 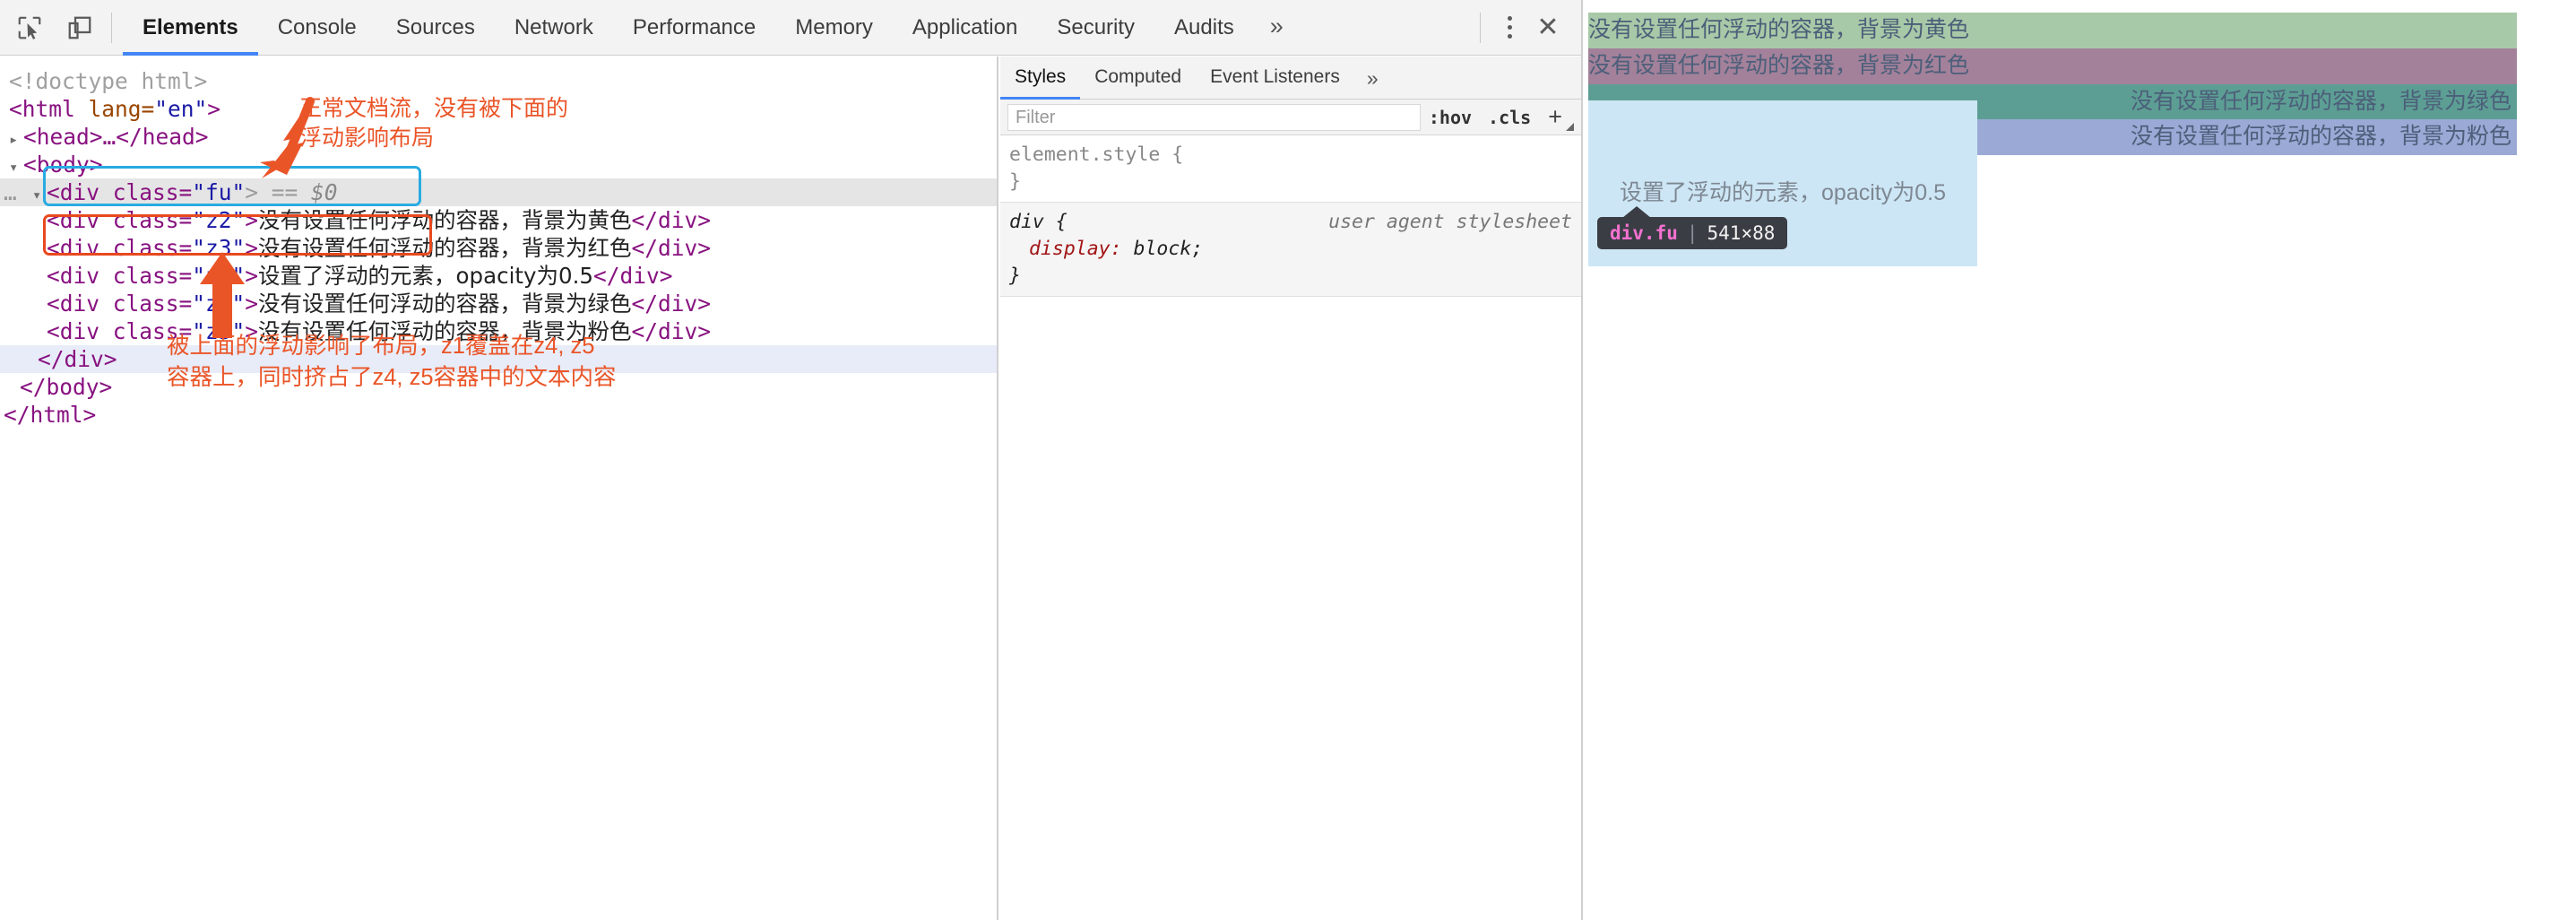 I want to click on dom-line-z3: <div class="z3">没有设置任何浮动的容器，背景为红色</div>, so click(x=498, y=248).